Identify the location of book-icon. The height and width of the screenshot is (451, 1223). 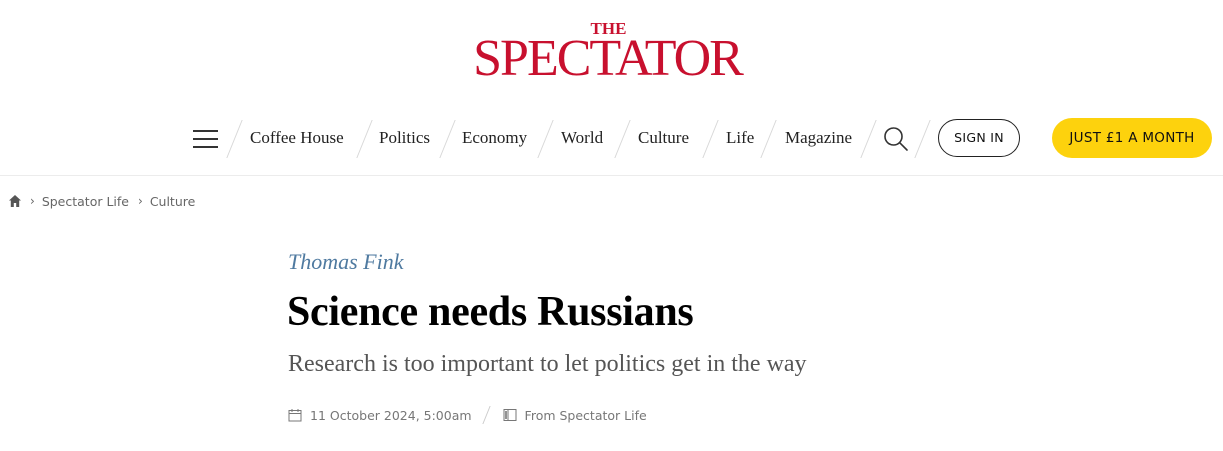
(510, 415).